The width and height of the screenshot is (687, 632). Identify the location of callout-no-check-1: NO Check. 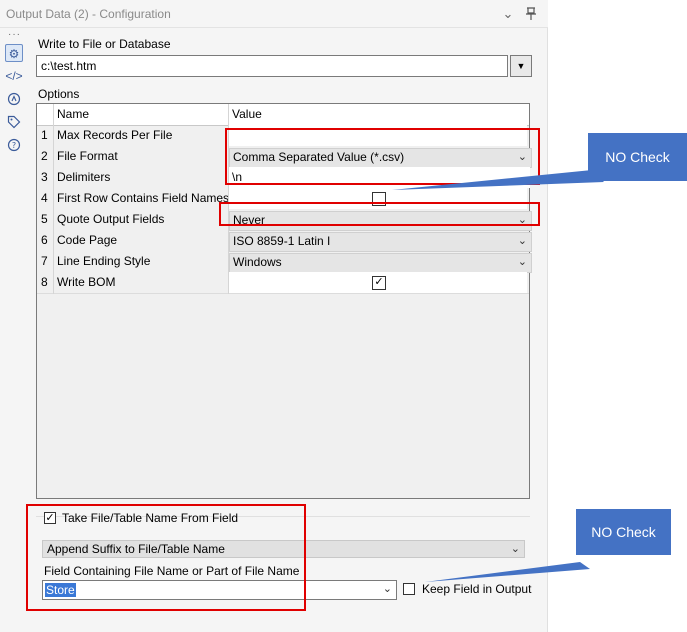
(637, 157).